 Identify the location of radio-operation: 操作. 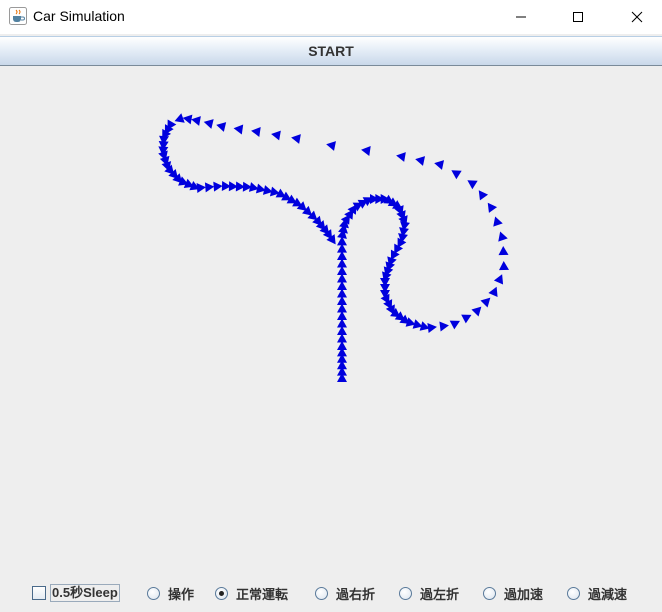
(171, 593).